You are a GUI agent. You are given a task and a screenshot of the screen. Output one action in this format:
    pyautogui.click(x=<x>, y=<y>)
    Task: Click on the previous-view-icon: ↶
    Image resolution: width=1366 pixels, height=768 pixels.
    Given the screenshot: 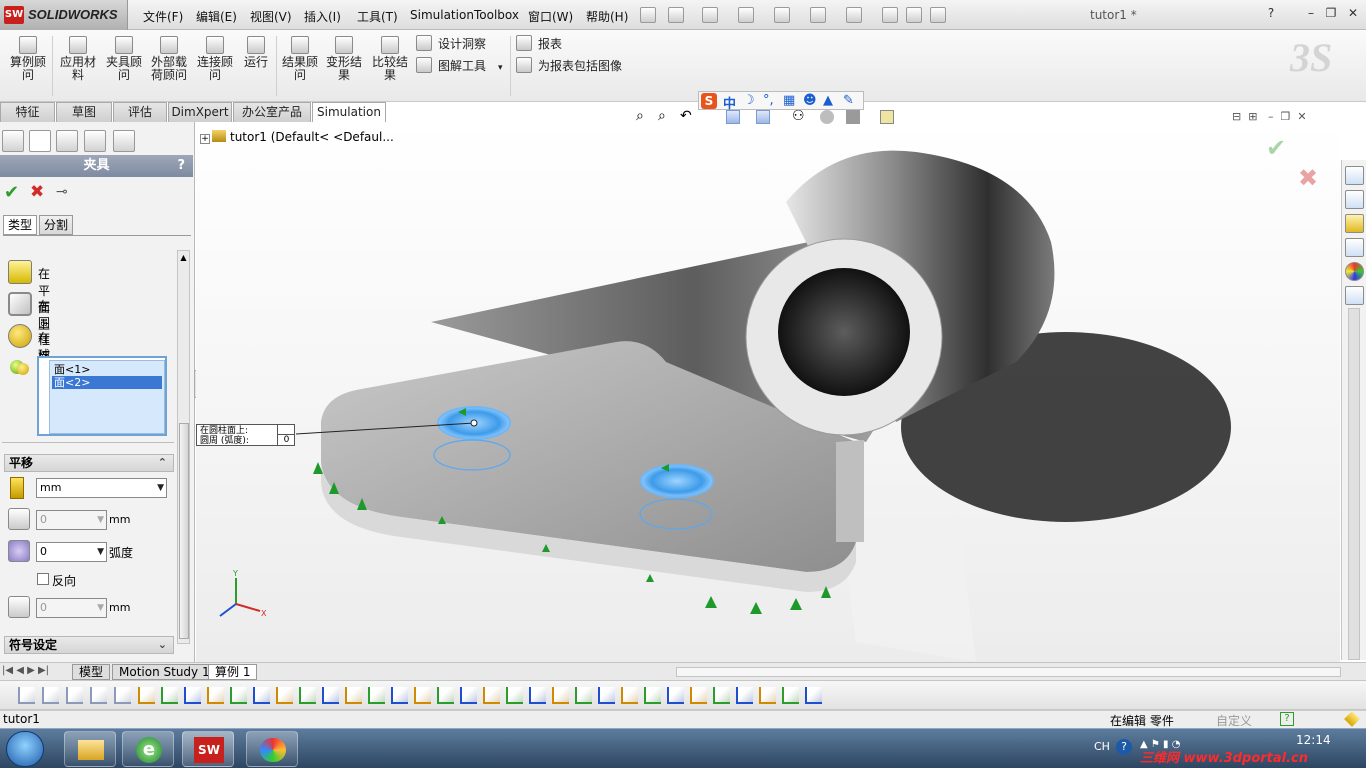 What is the action you would take?
    pyautogui.click(x=686, y=116)
    